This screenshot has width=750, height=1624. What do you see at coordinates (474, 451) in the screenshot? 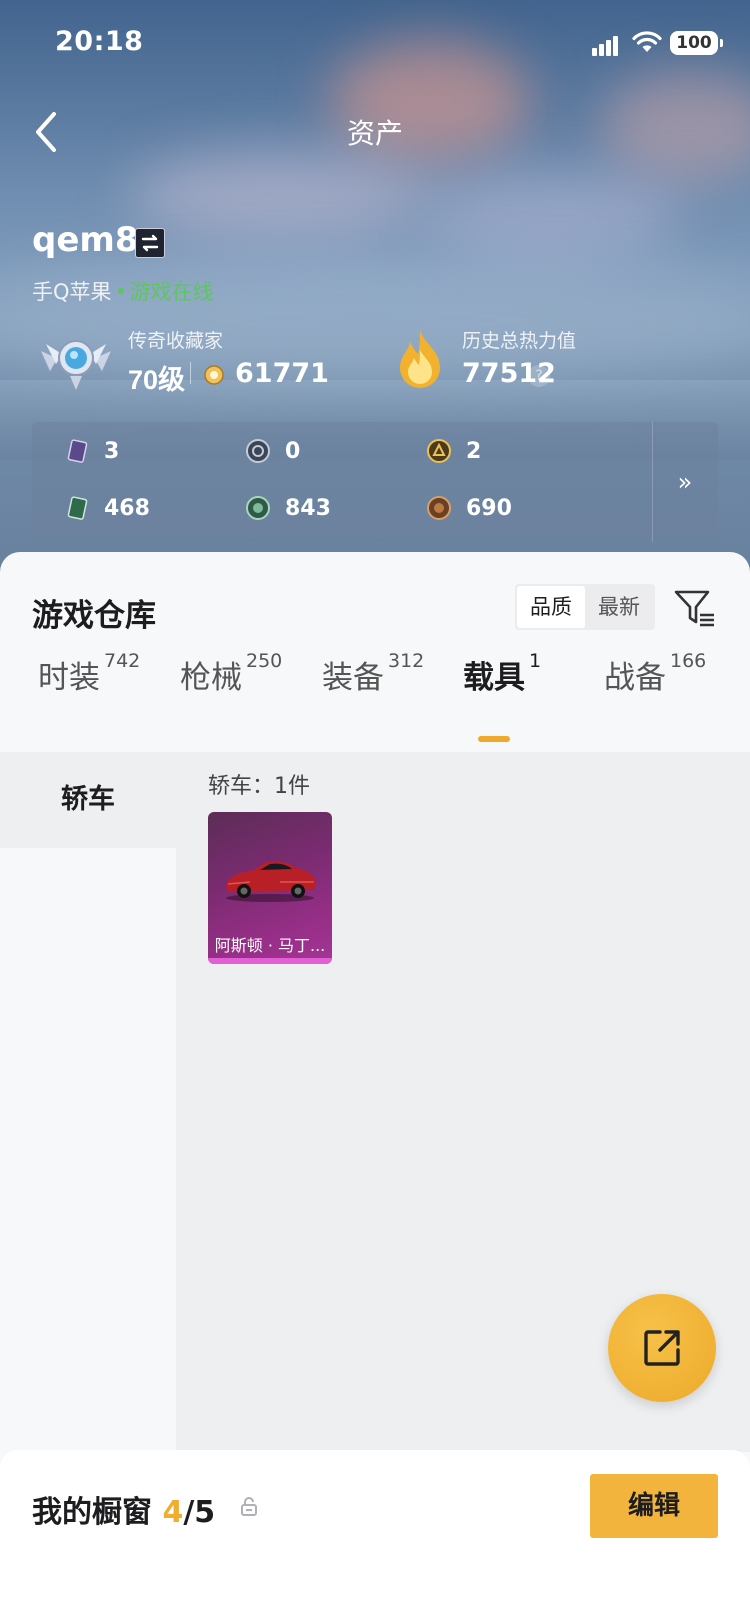
I see `stat-value: 2` at bounding box center [474, 451].